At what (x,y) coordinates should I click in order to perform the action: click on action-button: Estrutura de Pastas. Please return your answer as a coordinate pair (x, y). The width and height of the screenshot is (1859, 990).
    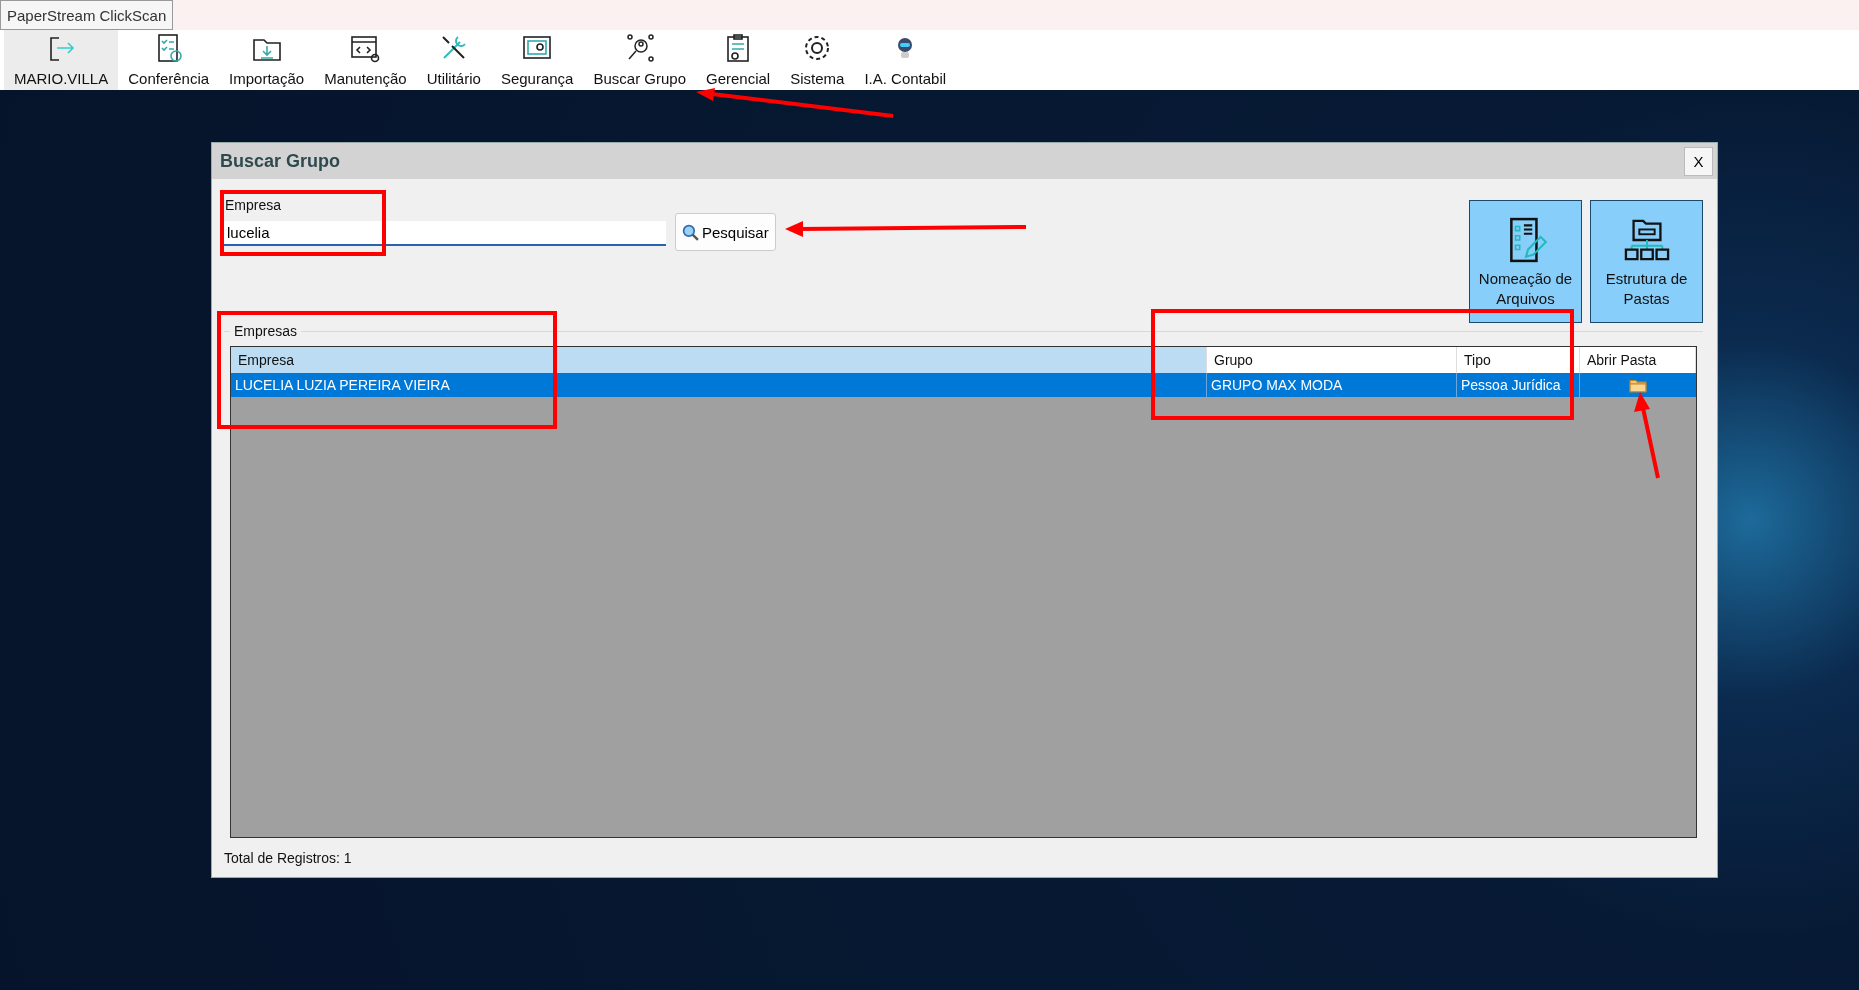
    Looking at the image, I should click on (1646, 261).